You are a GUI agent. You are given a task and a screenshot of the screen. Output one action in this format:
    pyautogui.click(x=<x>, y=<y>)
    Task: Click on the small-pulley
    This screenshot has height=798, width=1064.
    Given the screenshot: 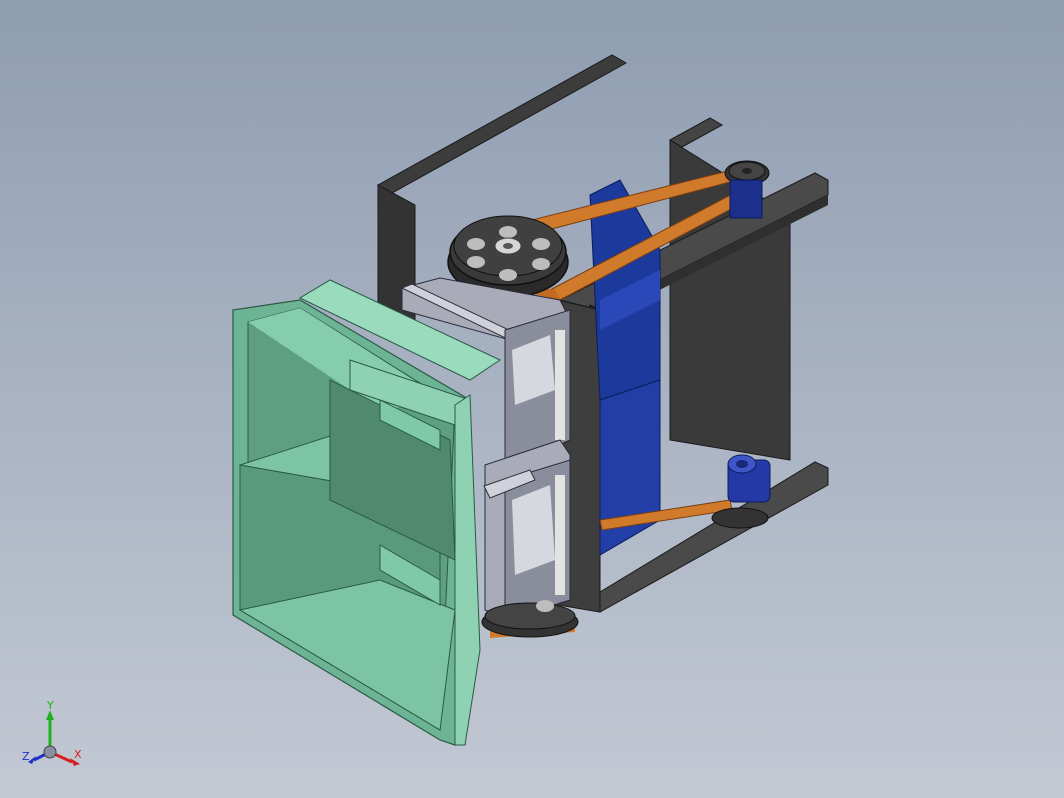 What is the action you would take?
    pyautogui.click(x=747, y=189)
    